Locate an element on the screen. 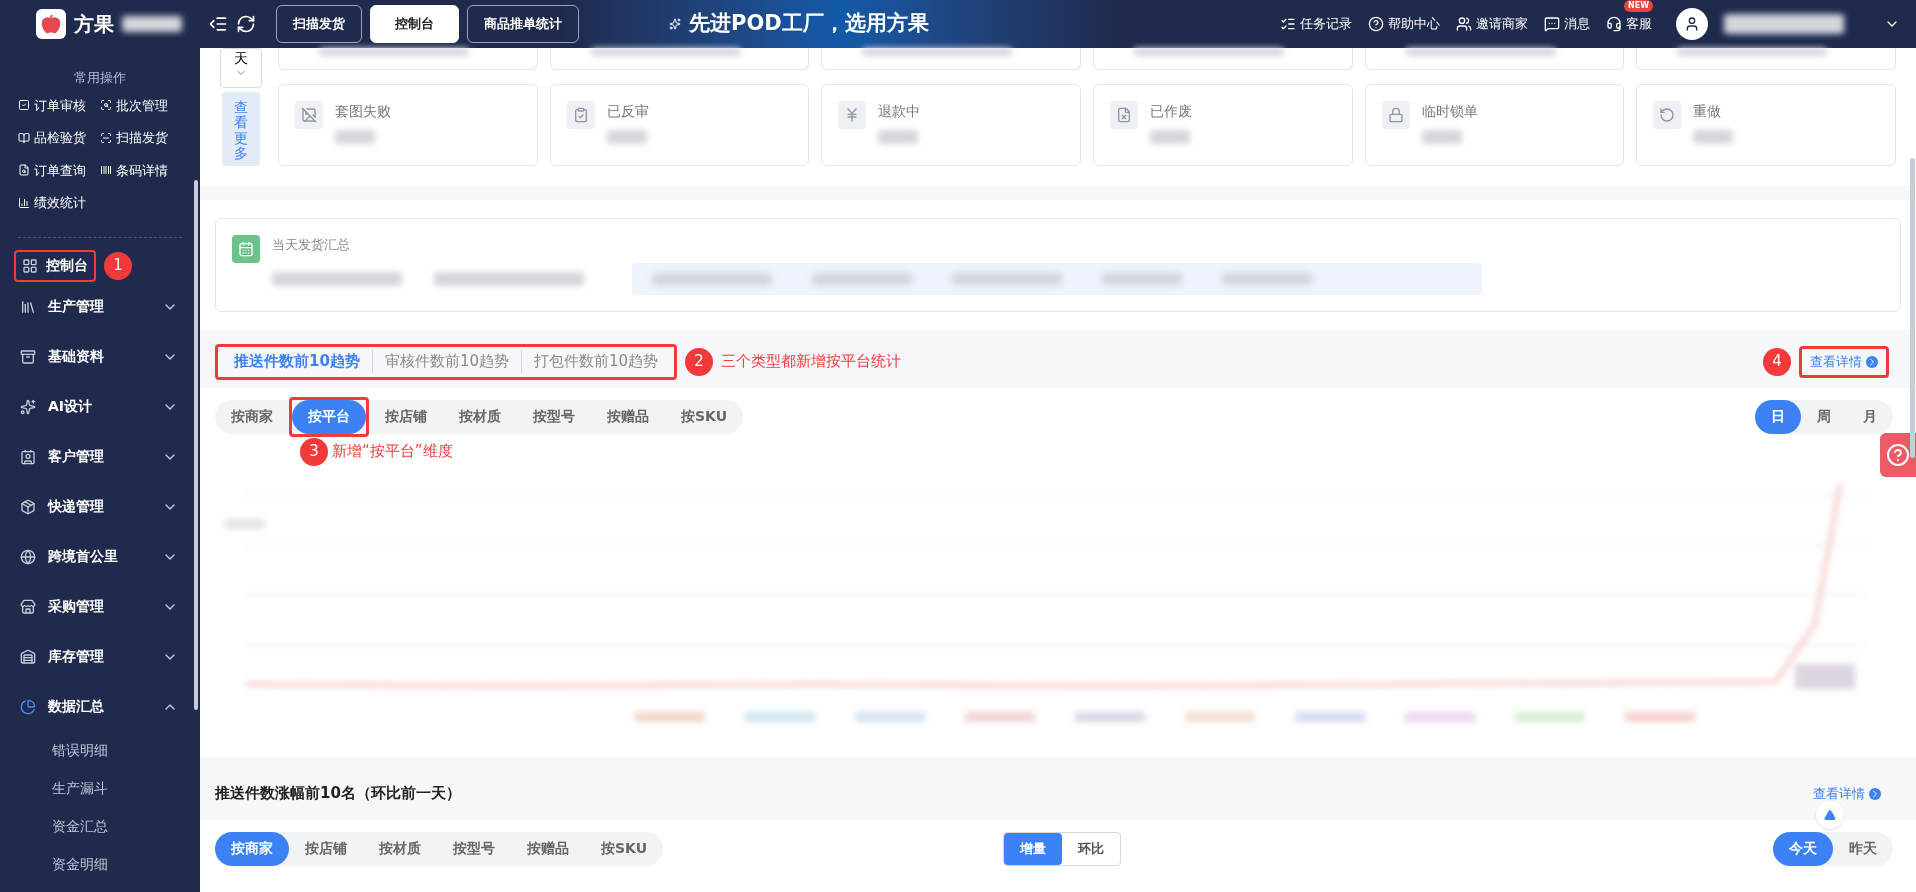 The image size is (1916, 892). sidebar-item: AI设计 is located at coordinates (100, 406).